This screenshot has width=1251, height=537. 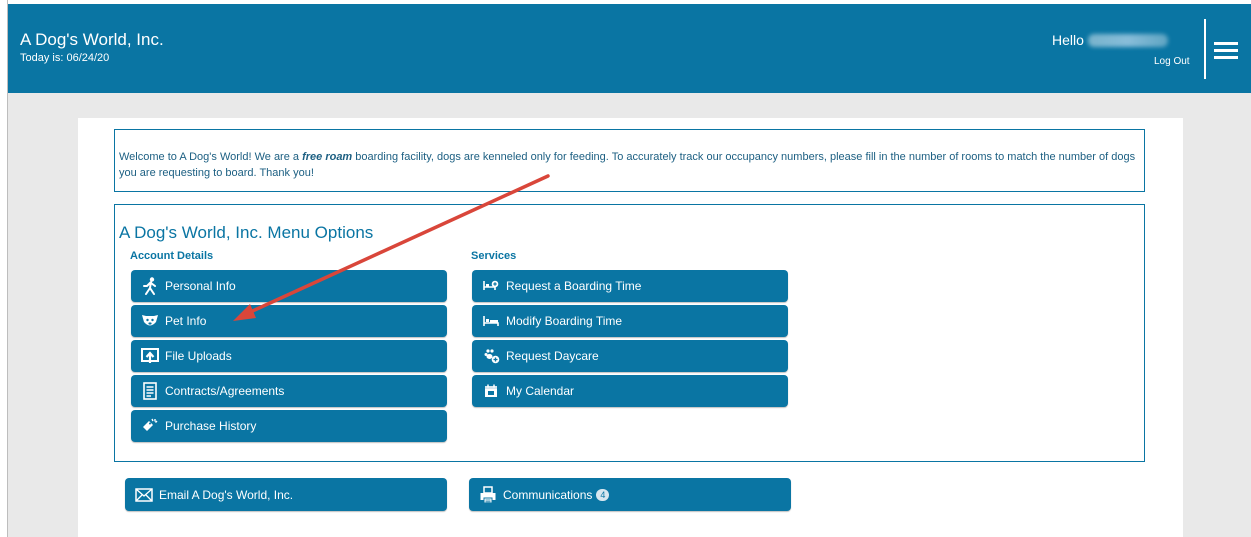 I want to click on modify-boarding-time-button: Modify Boarding Time, so click(x=630, y=321).